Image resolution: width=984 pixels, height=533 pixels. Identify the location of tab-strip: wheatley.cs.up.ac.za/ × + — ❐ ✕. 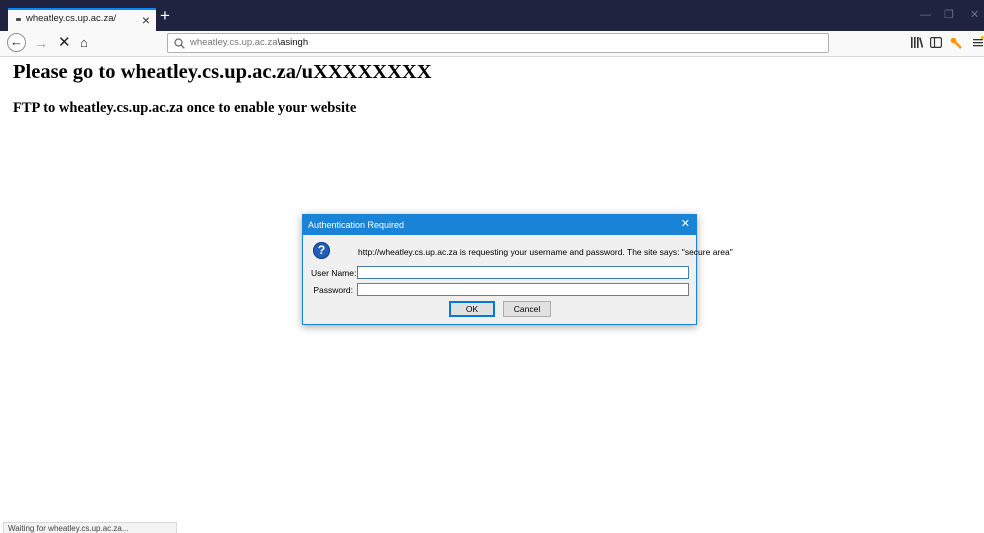
(492, 15).